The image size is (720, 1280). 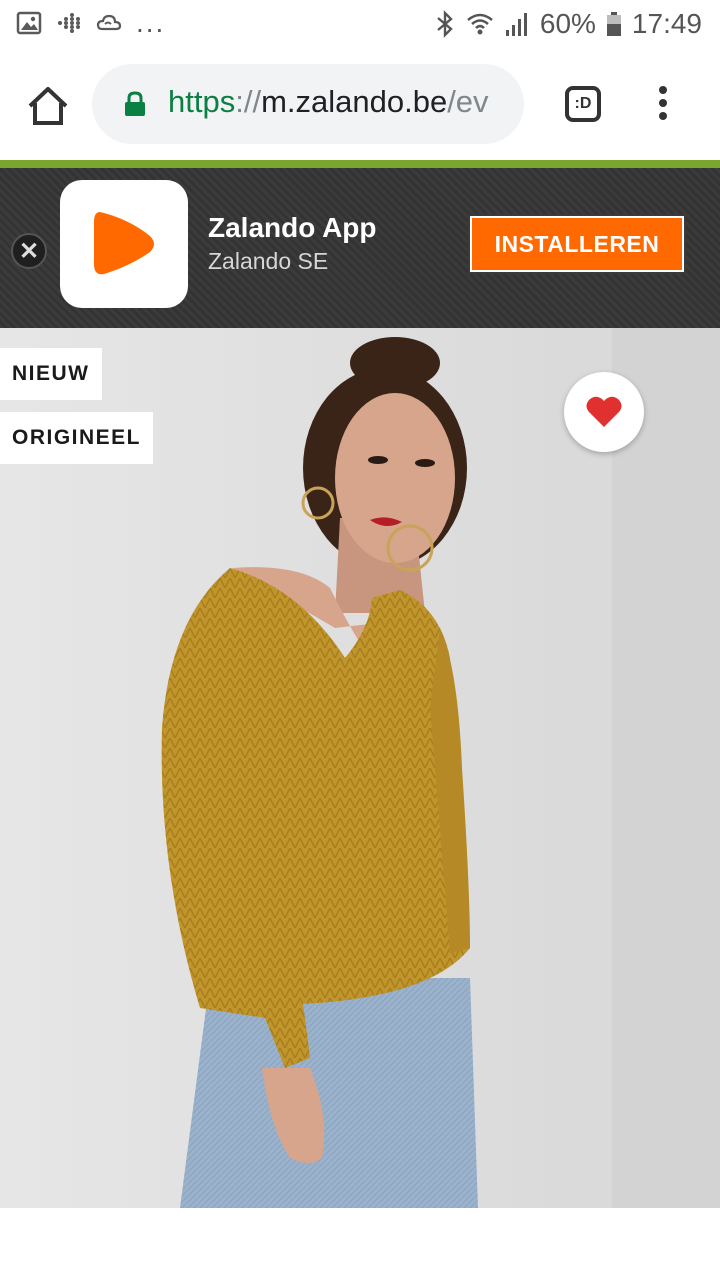 What do you see at coordinates (268, 261) in the screenshot?
I see `app-publisher: Zalando SE` at bounding box center [268, 261].